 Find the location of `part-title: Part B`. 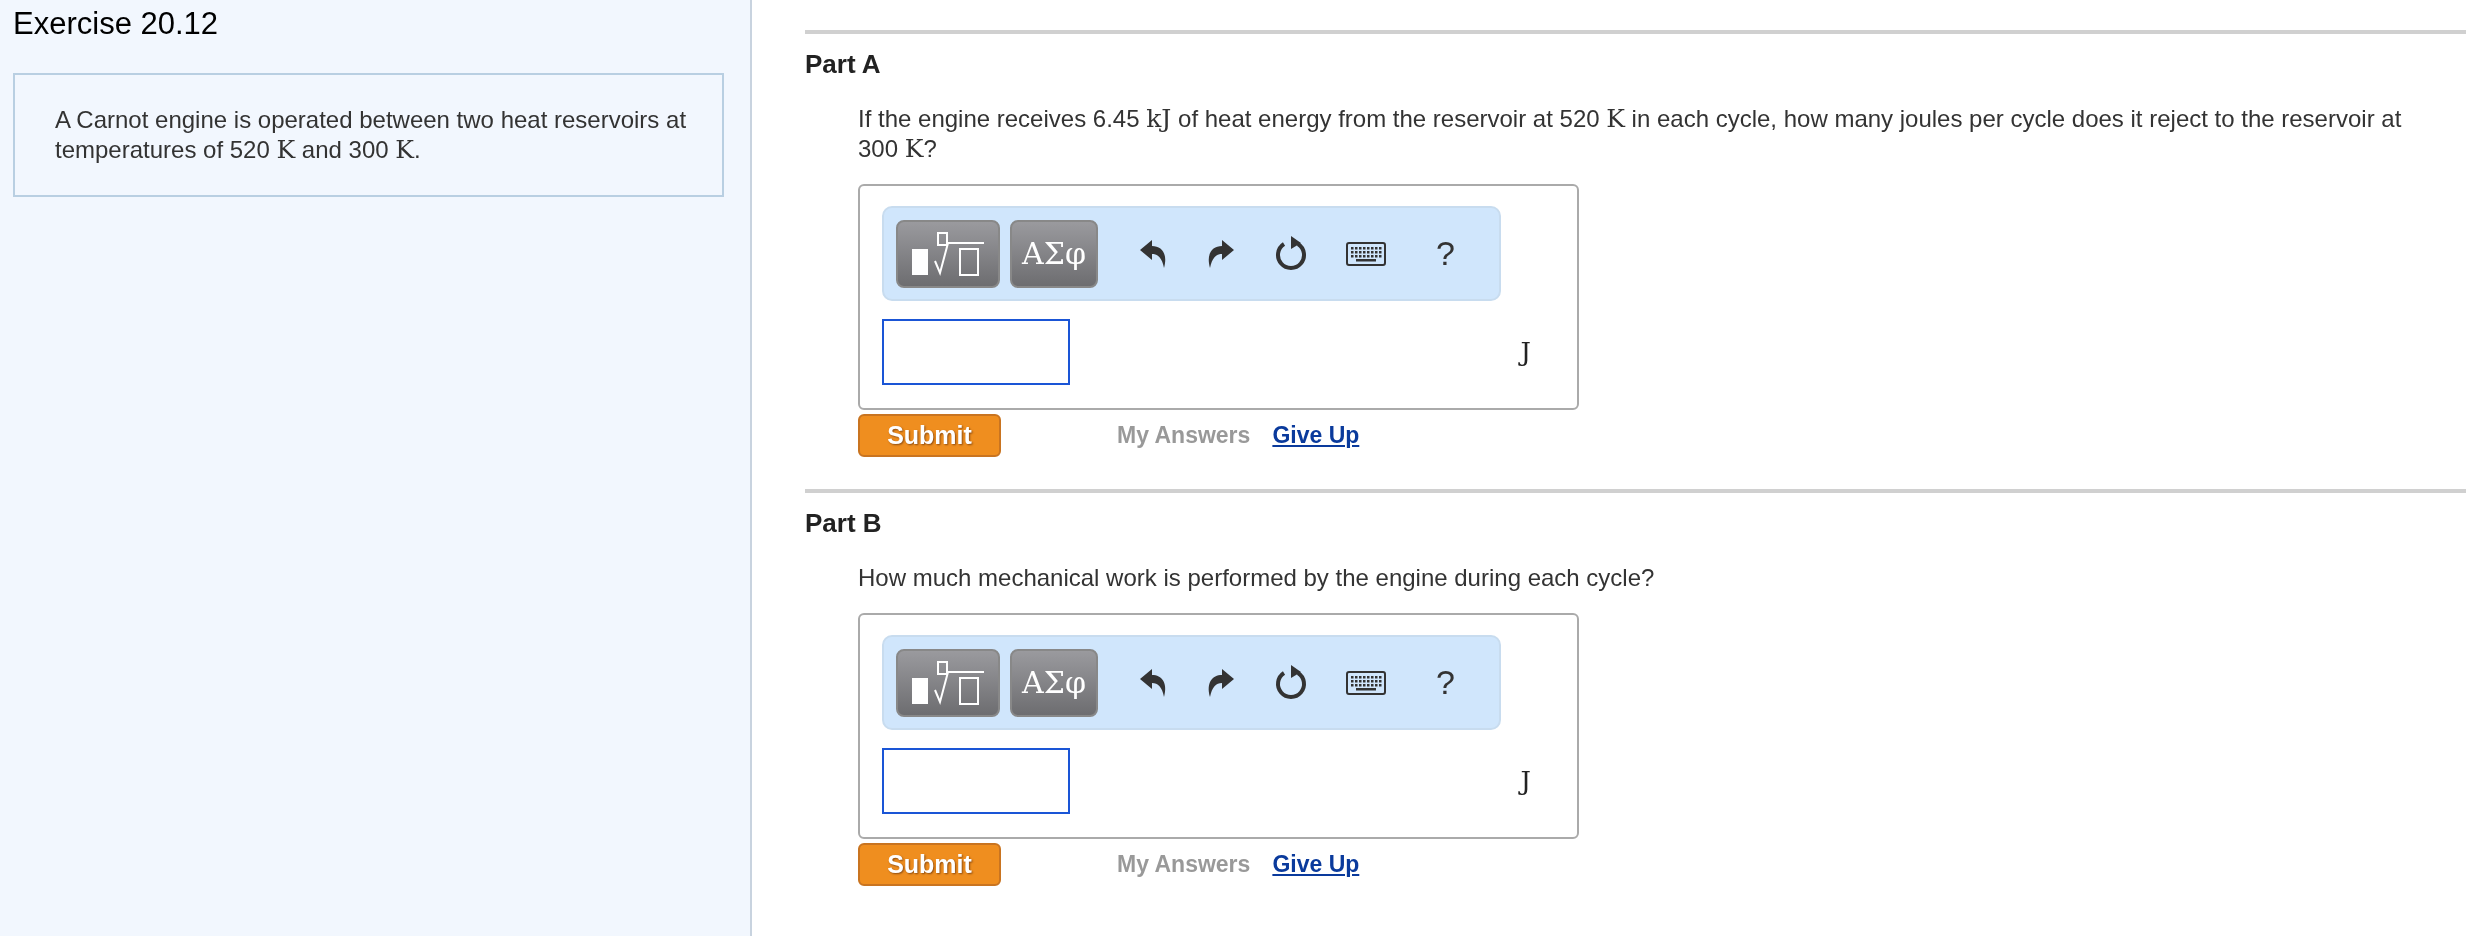

part-title: Part B is located at coordinates (844, 523).